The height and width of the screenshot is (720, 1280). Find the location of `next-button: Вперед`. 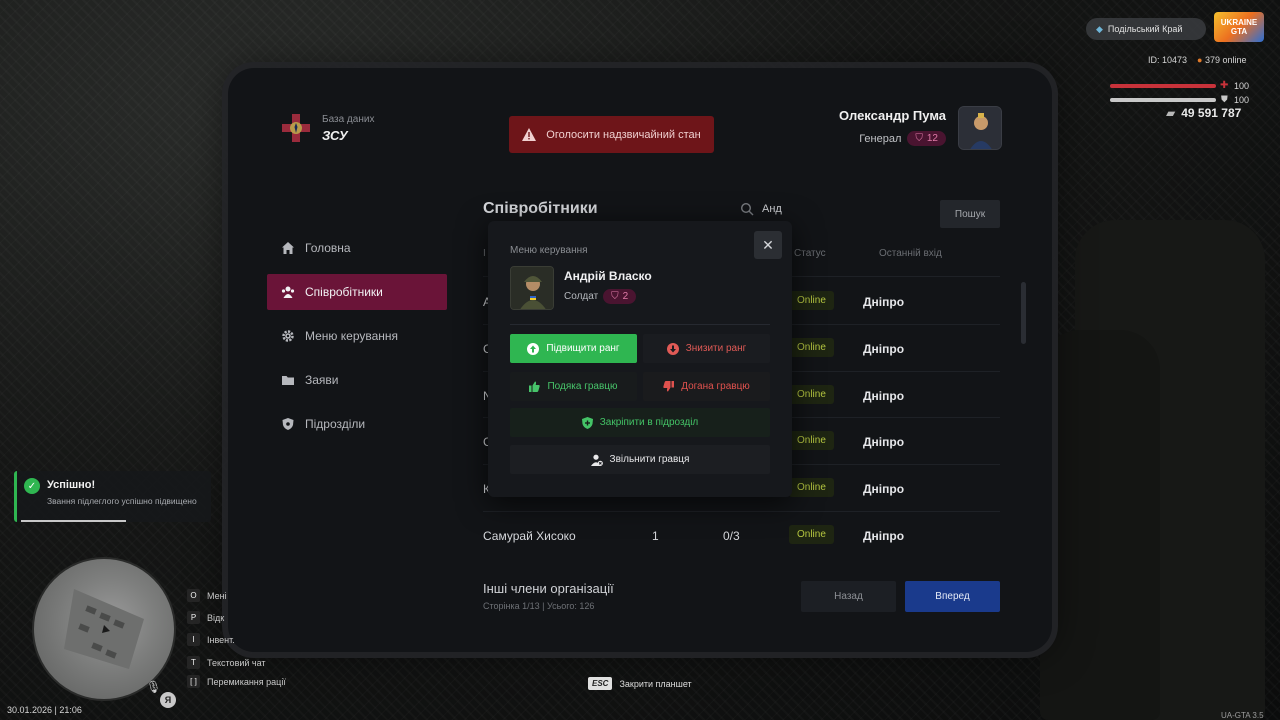

next-button: Вперед is located at coordinates (952, 596).